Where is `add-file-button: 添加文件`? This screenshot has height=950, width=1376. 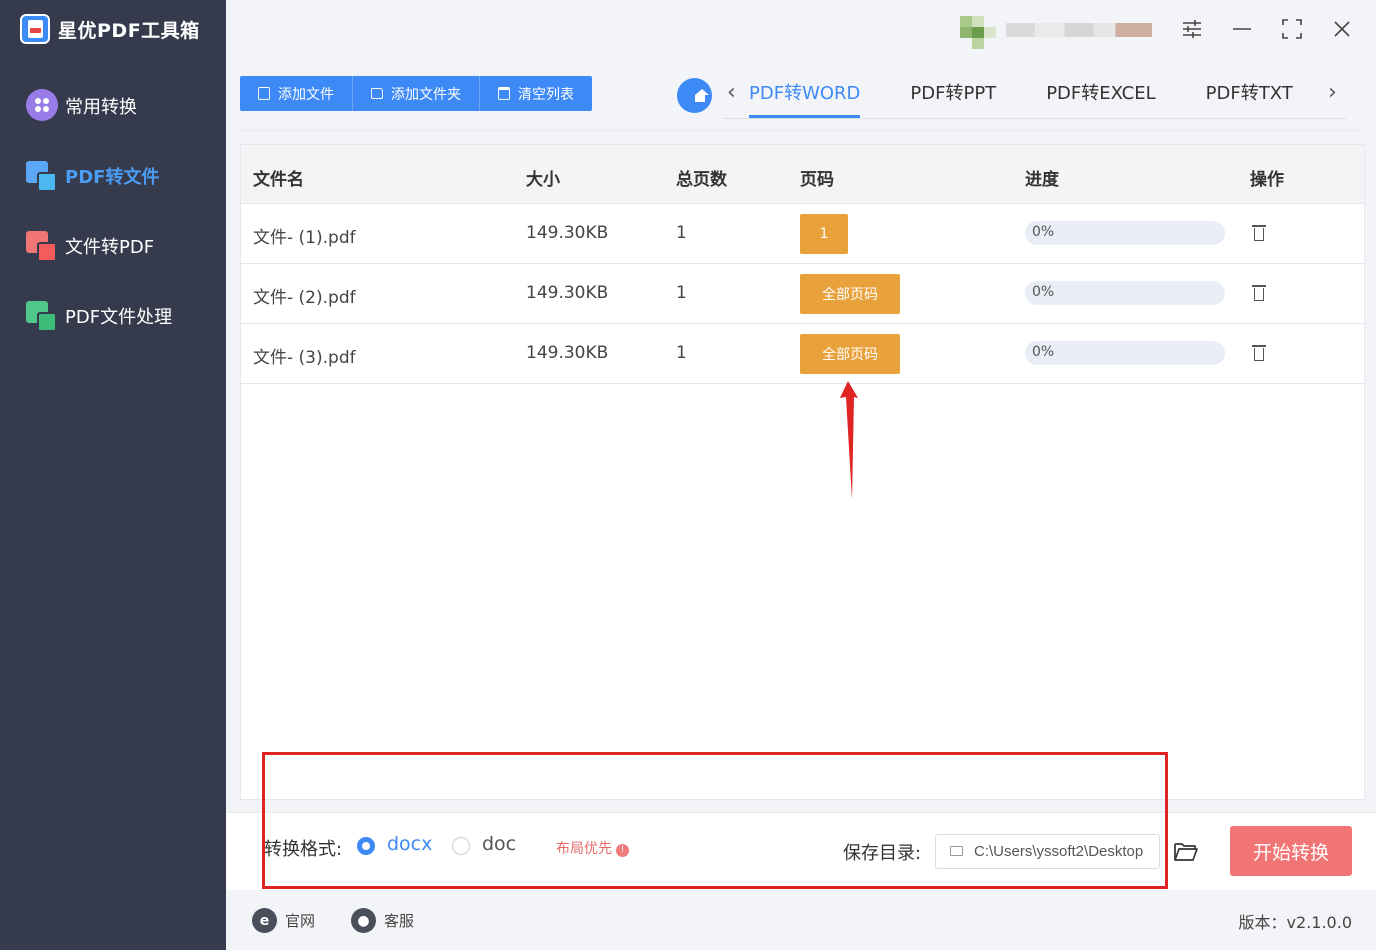 add-file-button: 添加文件 is located at coordinates (296, 93).